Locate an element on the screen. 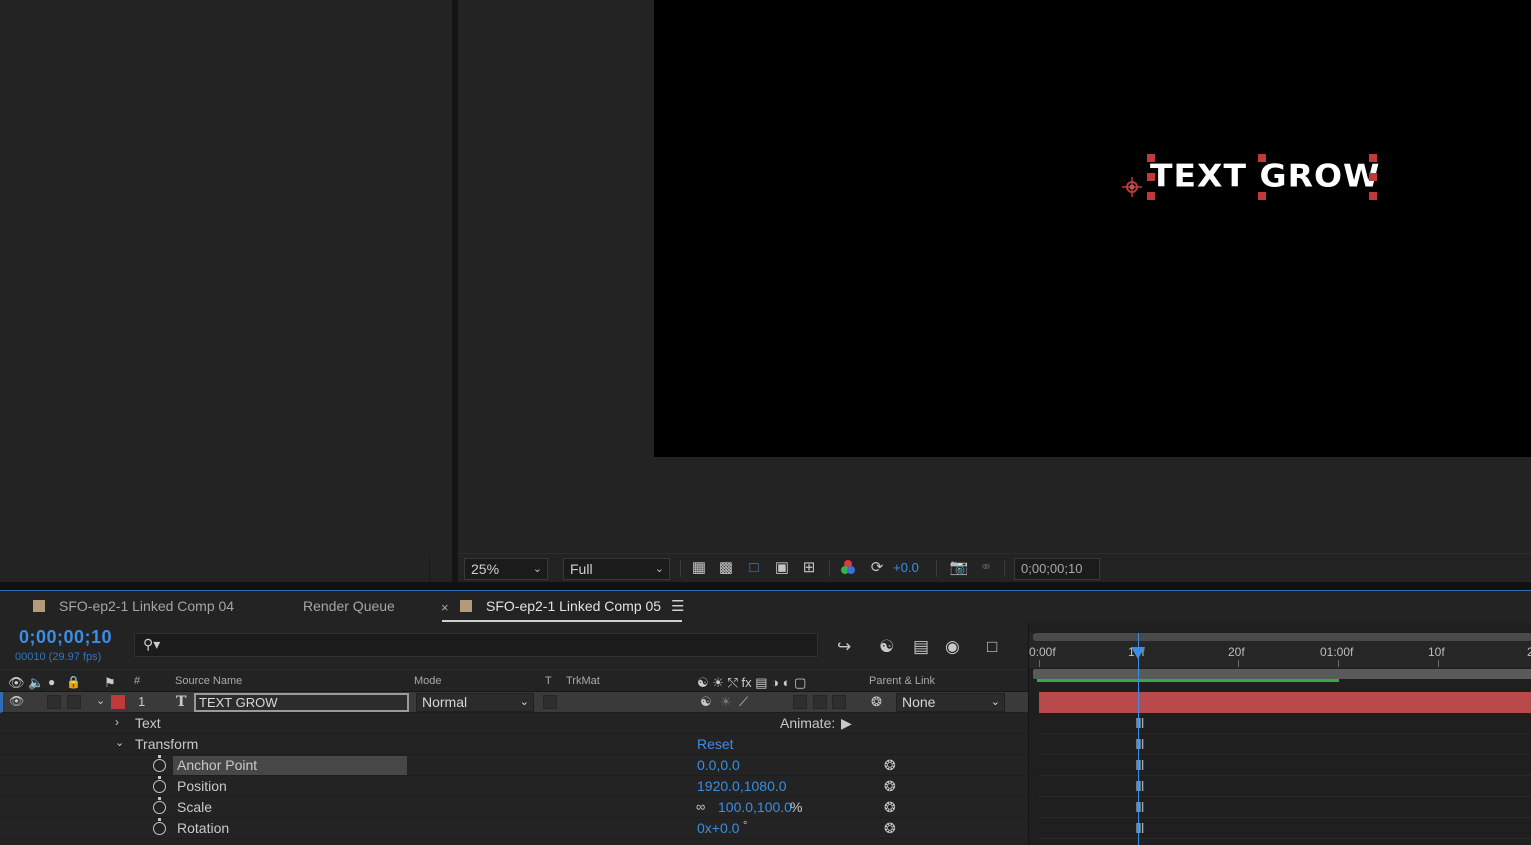  current-time-indicator is located at coordinates (1138, 739).